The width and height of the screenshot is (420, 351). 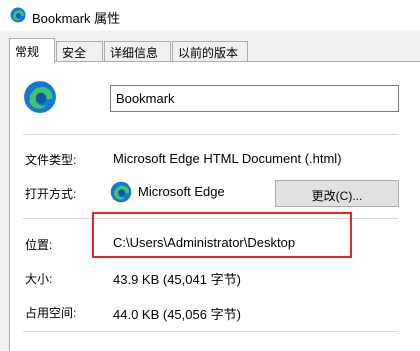 What do you see at coordinates (51, 160) in the screenshot?
I see `file-type-label: 文件类型:` at bounding box center [51, 160].